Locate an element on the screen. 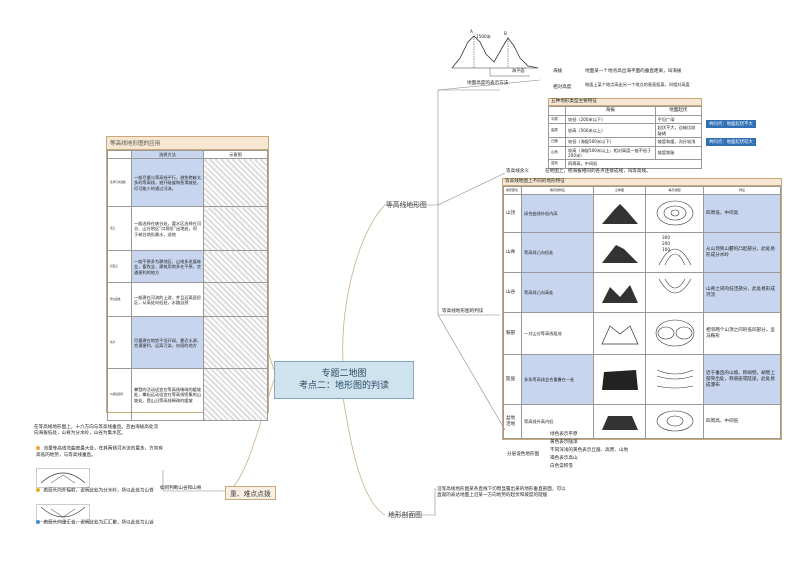 This screenshot has height=566, width=800. part-feature: 闭合曲线外低内高 is located at coordinates (557, 214).